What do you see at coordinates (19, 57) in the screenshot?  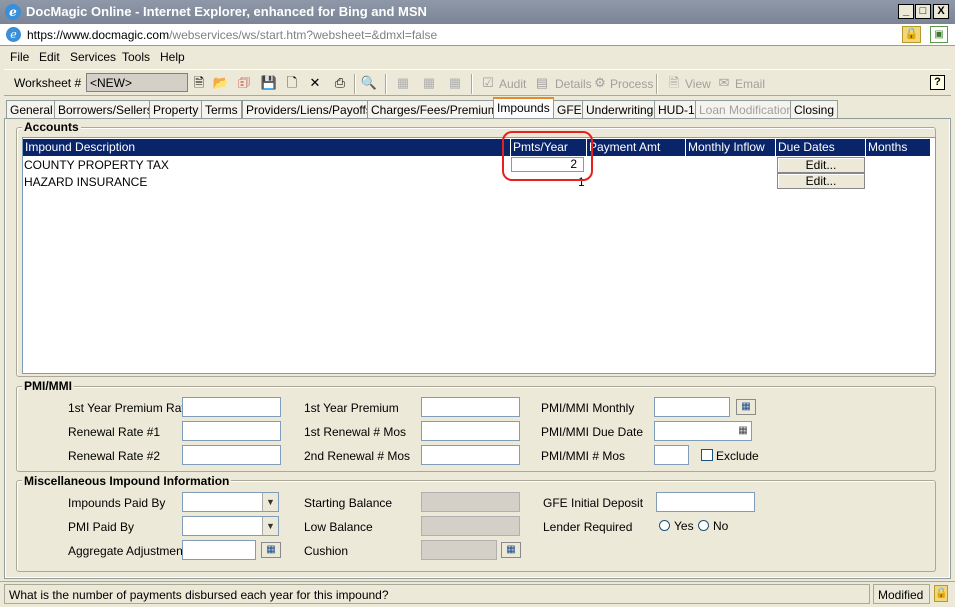 I see `menu-file: File` at bounding box center [19, 57].